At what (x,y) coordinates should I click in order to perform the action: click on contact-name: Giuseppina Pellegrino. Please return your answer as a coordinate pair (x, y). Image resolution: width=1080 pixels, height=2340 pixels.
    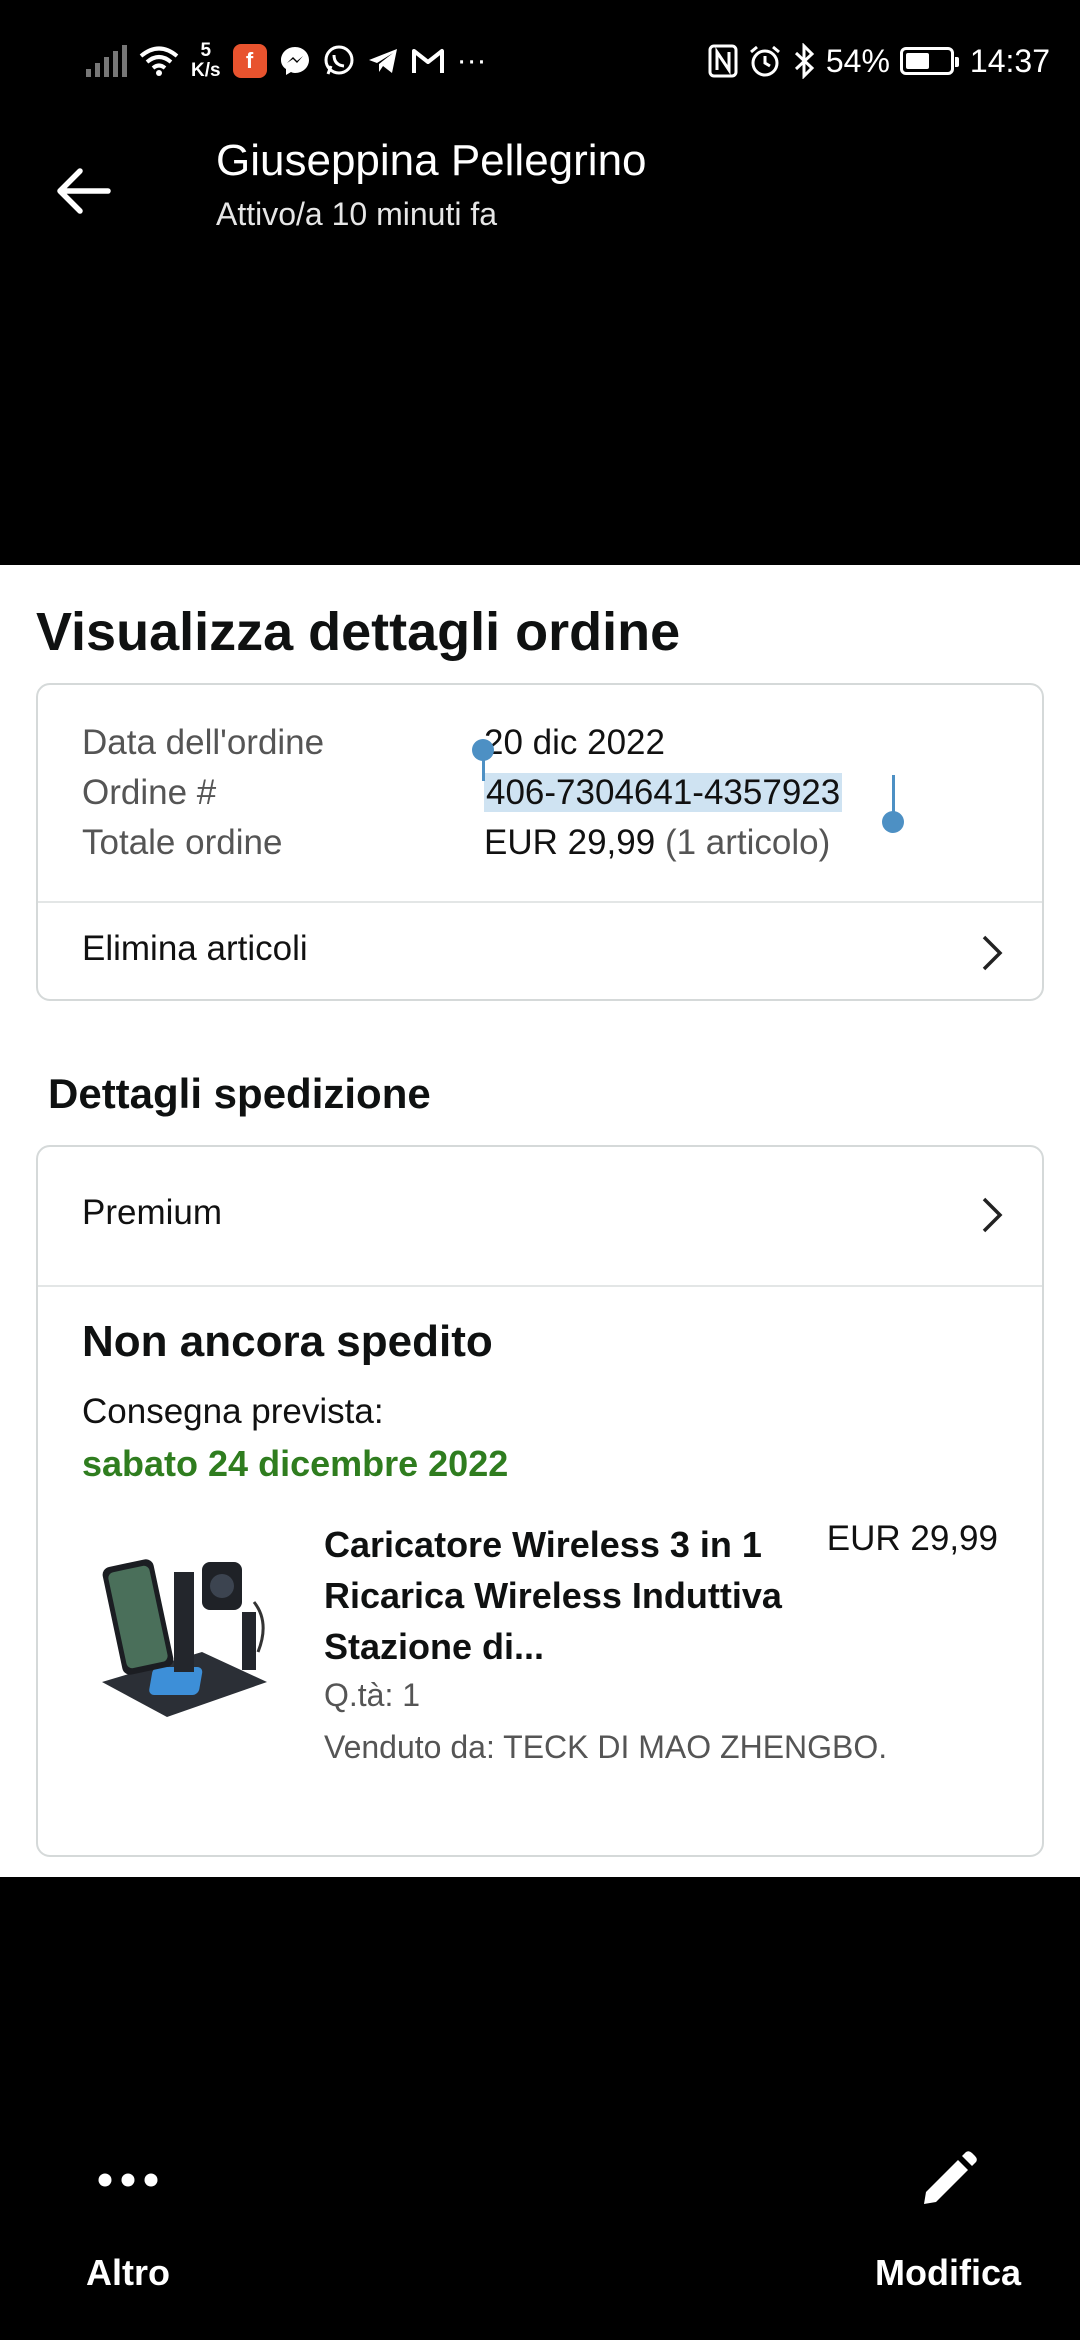
    Looking at the image, I should click on (431, 161).